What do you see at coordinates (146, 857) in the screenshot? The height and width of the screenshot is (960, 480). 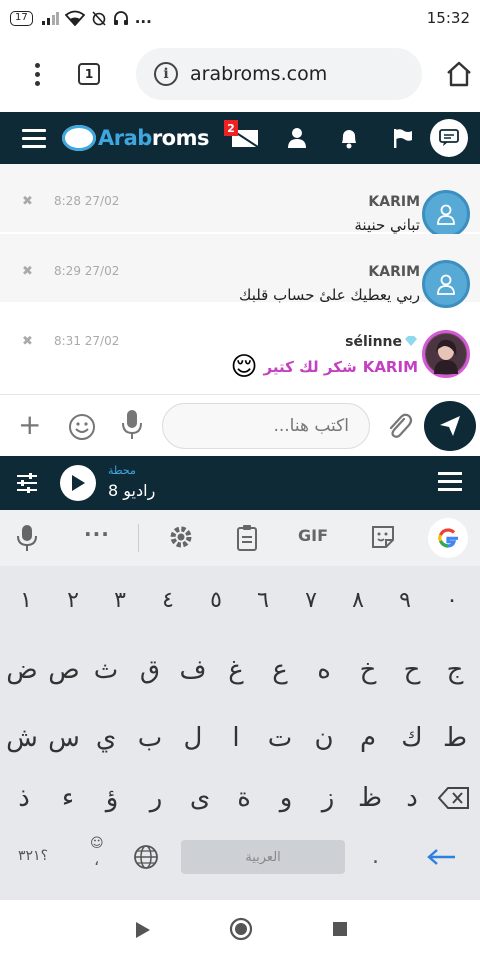 I see `globe-icon` at bounding box center [146, 857].